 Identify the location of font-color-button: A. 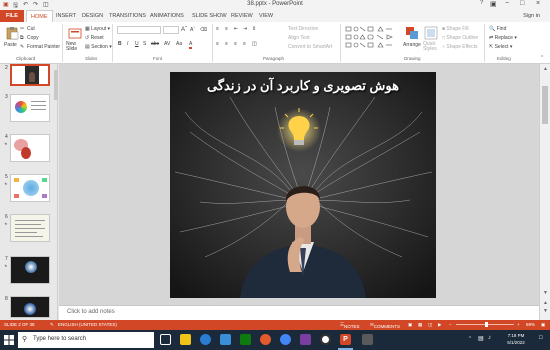
(191, 45).